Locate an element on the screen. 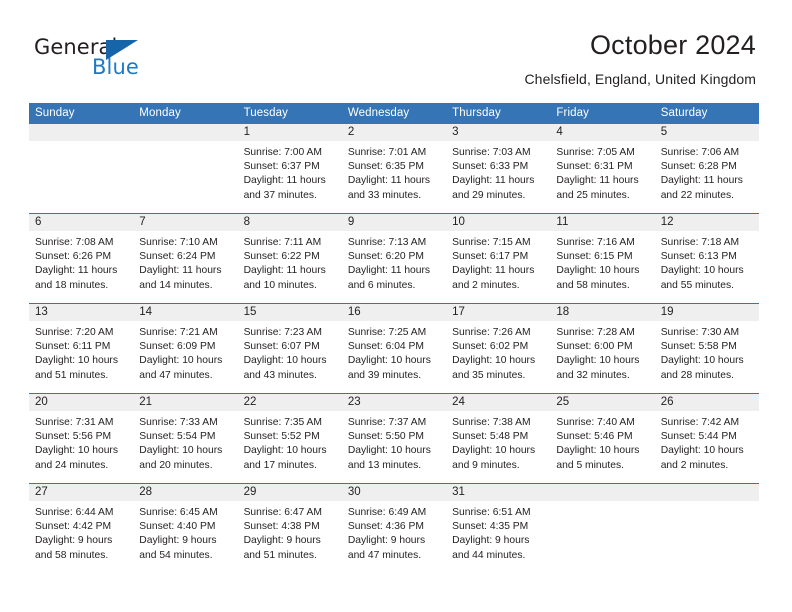  sunset-text: Sunset: 4:40 PM is located at coordinates (177, 527).